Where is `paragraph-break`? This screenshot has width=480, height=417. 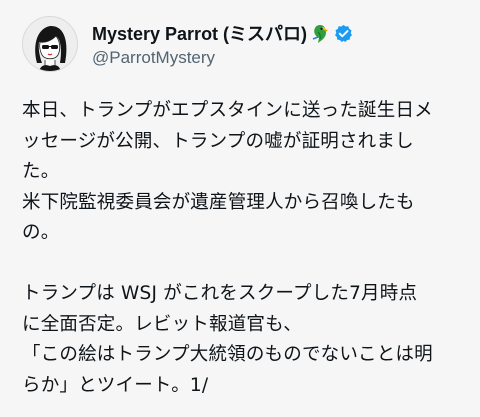 paragraph-break is located at coordinates (245, 264).